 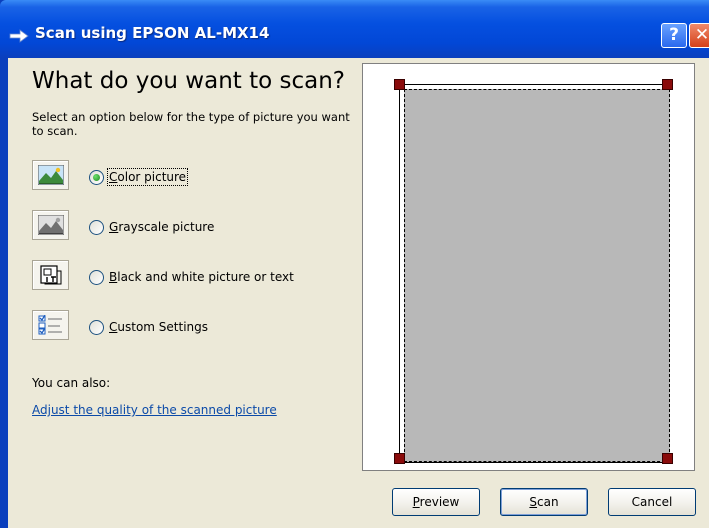 I want to click on custom-settings-label: Custom Settings, so click(x=158, y=327).